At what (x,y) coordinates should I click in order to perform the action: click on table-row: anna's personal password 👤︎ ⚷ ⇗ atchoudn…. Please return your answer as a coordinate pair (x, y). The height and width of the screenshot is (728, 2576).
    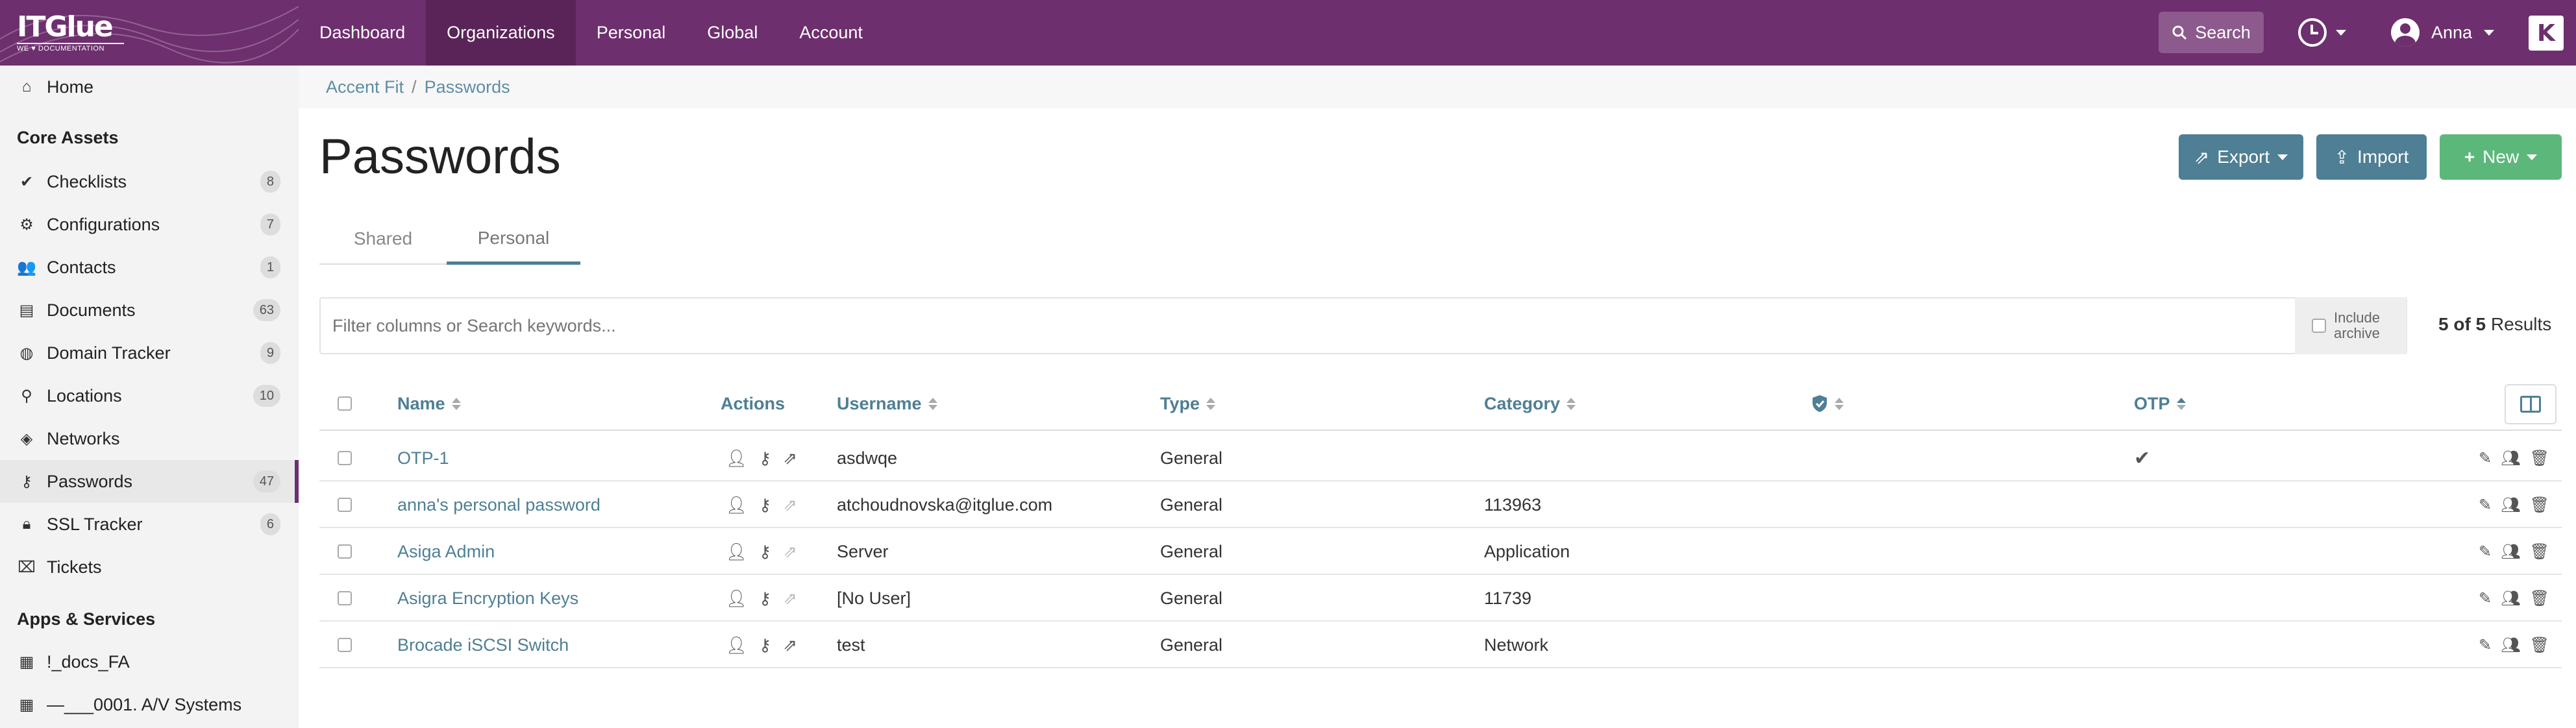
    Looking at the image, I should click on (1440, 504).